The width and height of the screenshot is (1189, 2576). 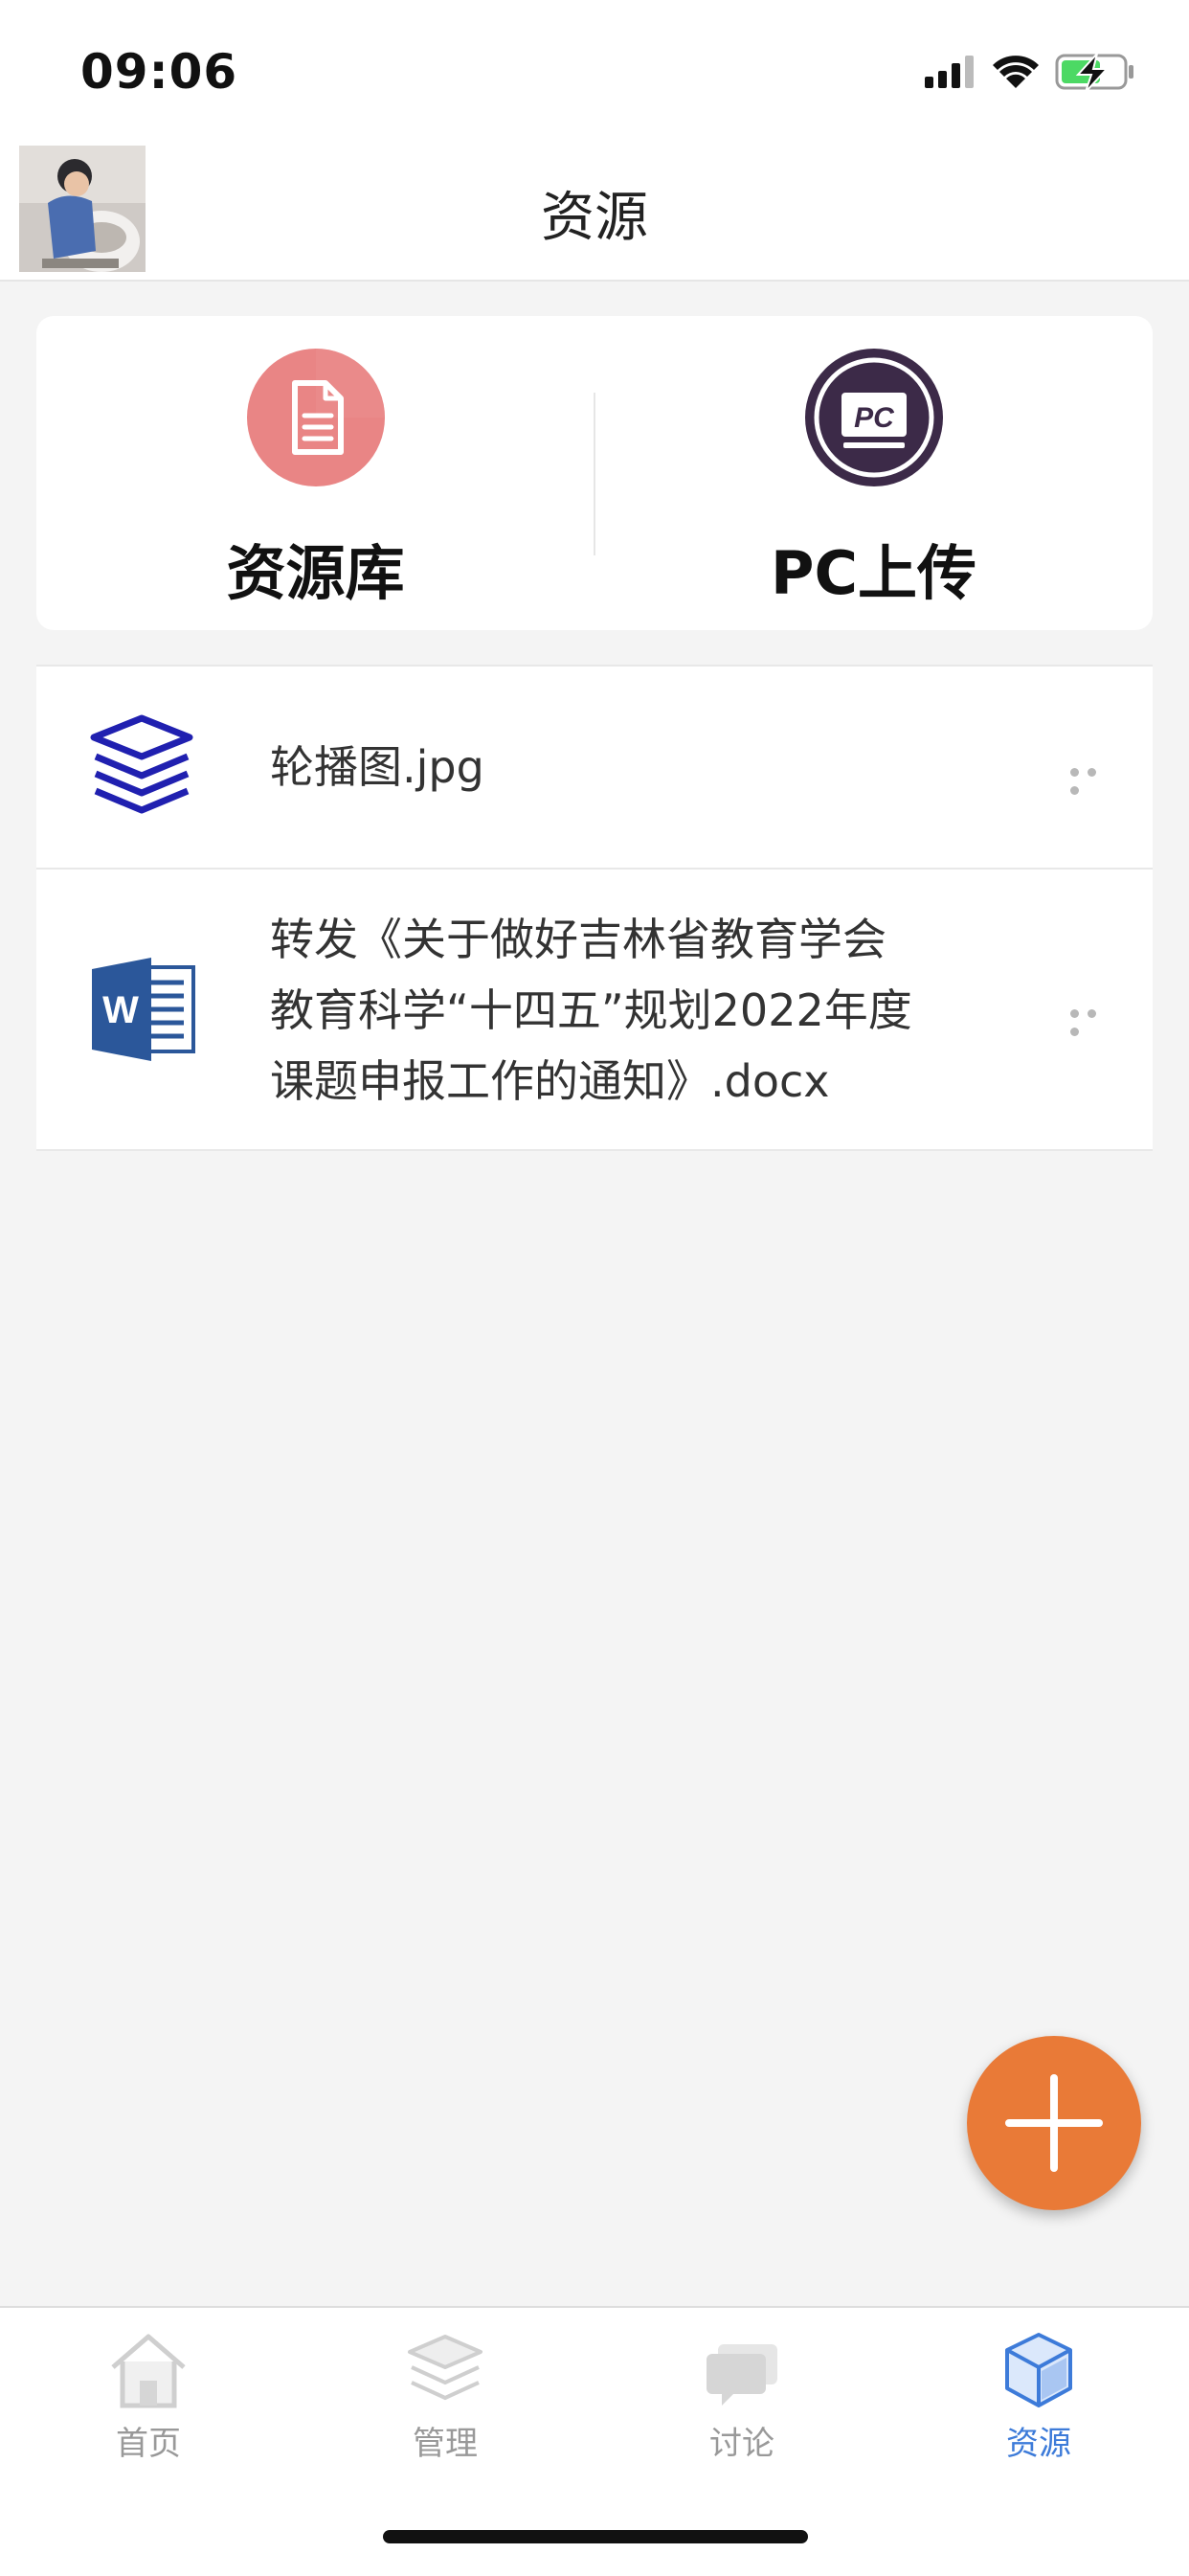 I want to click on cube-icon, so click(x=1038, y=2370).